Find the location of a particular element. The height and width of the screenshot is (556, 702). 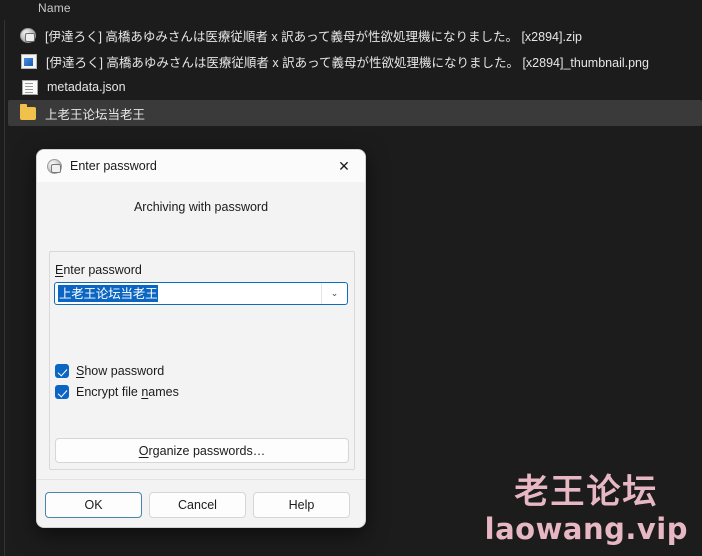

password-field-label: Enter password is located at coordinates (98, 270).